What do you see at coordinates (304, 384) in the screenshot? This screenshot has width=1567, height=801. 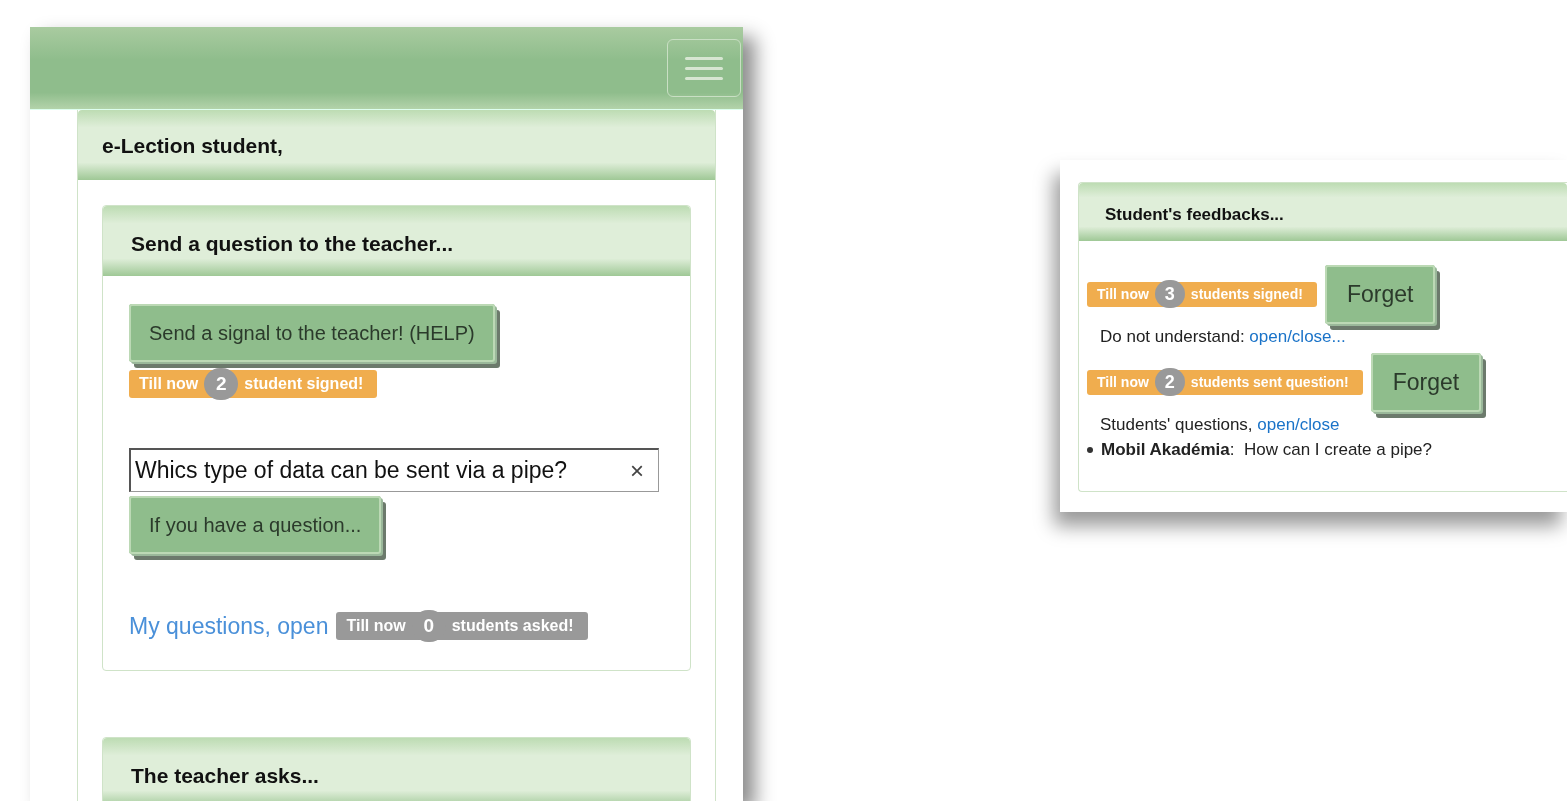 I see `badge-label: student signed!` at bounding box center [304, 384].